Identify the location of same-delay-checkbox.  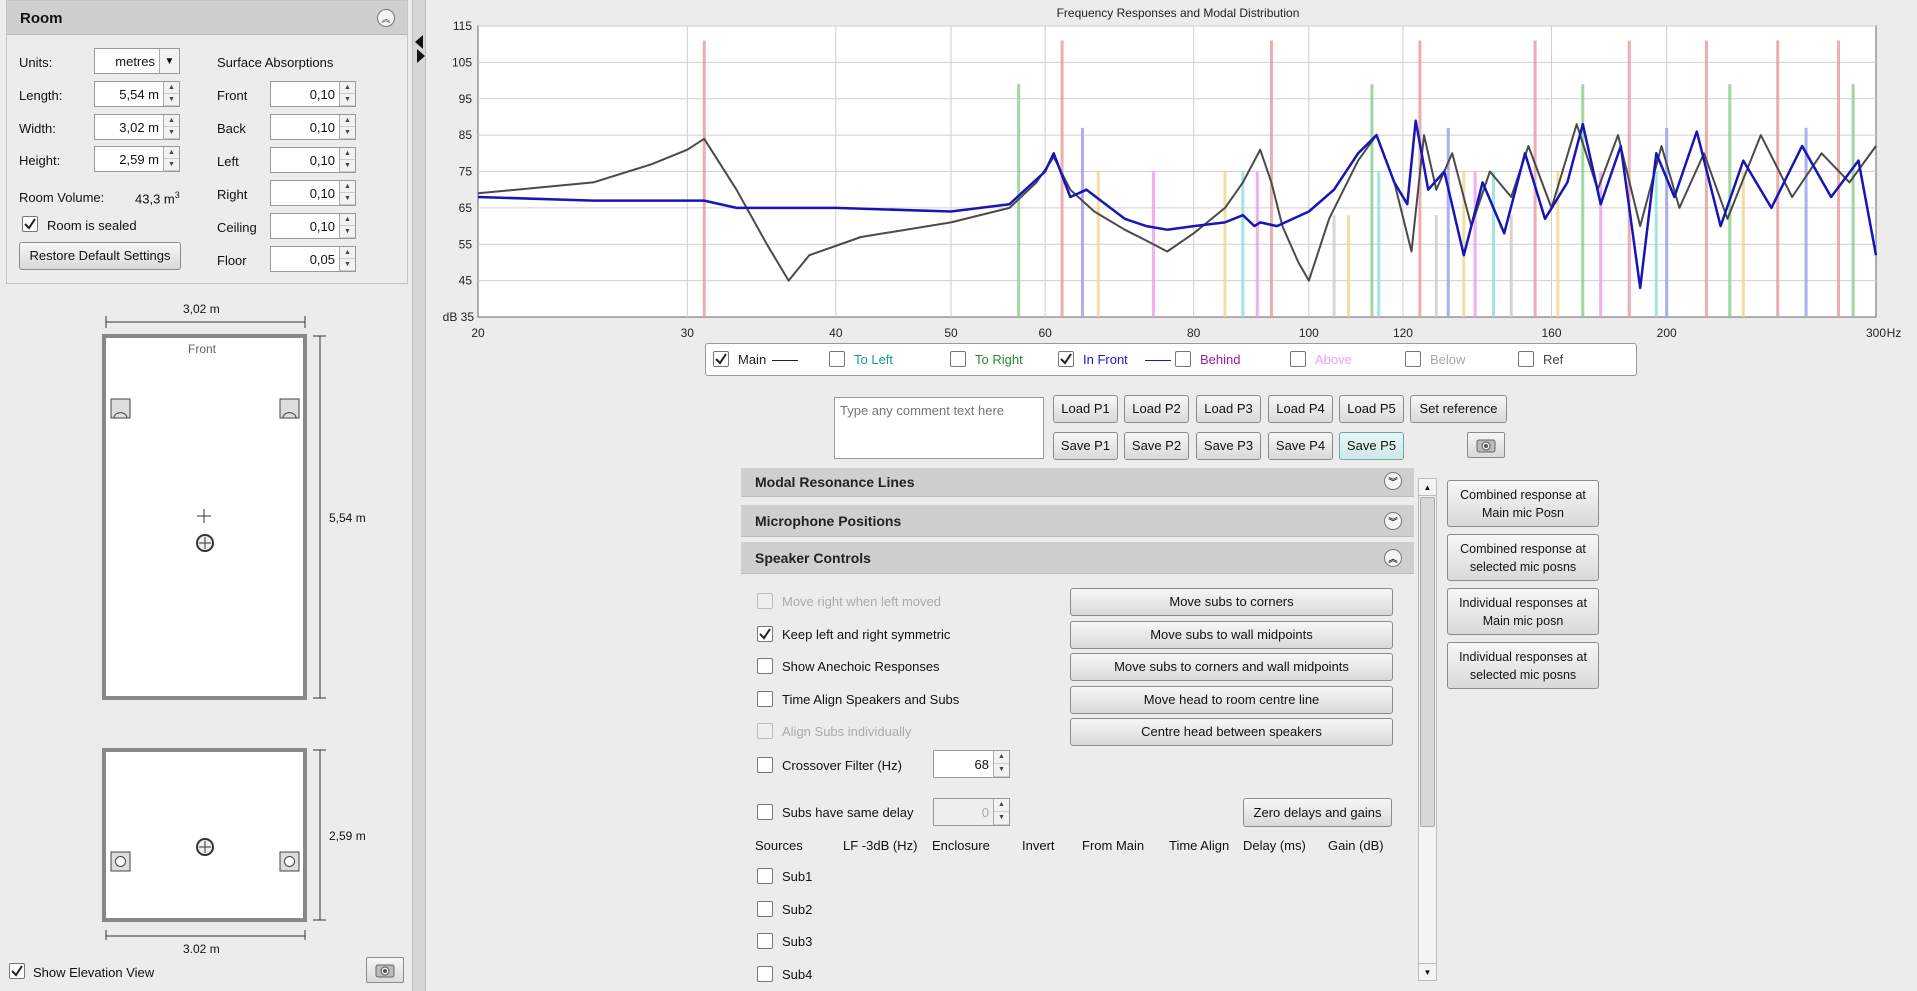
(765, 812).